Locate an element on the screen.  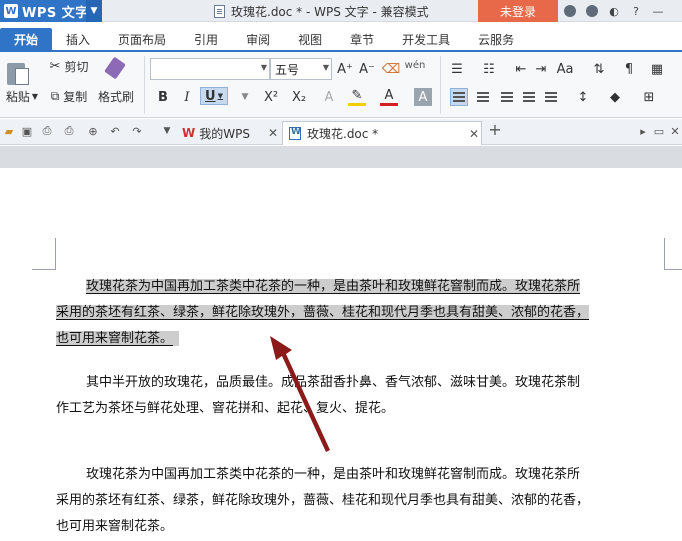
shrink-font-icon: A⁻ is located at coordinates (367, 69).